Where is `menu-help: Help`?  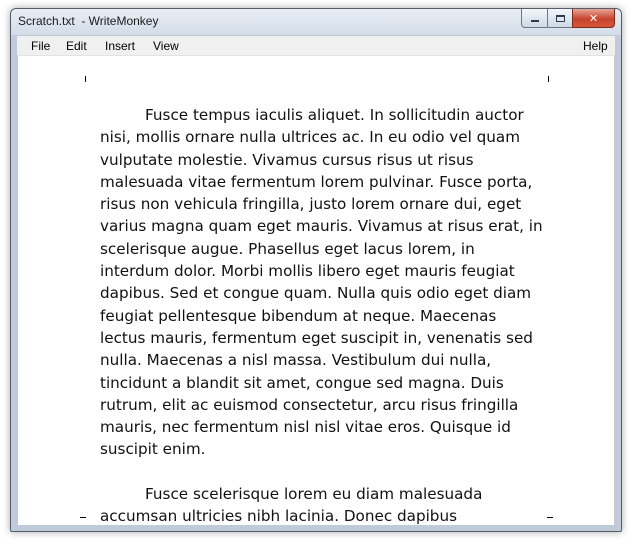
menu-help: Help is located at coordinates (595, 46).